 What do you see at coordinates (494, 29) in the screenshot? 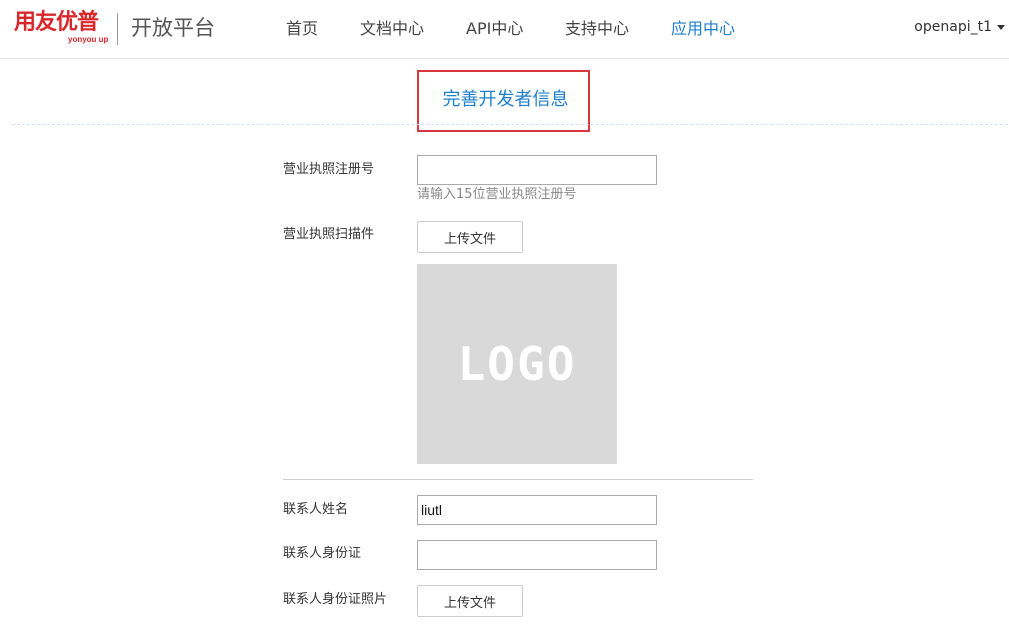
I see `nav-api: API中心` at bounding box center [494, 29].